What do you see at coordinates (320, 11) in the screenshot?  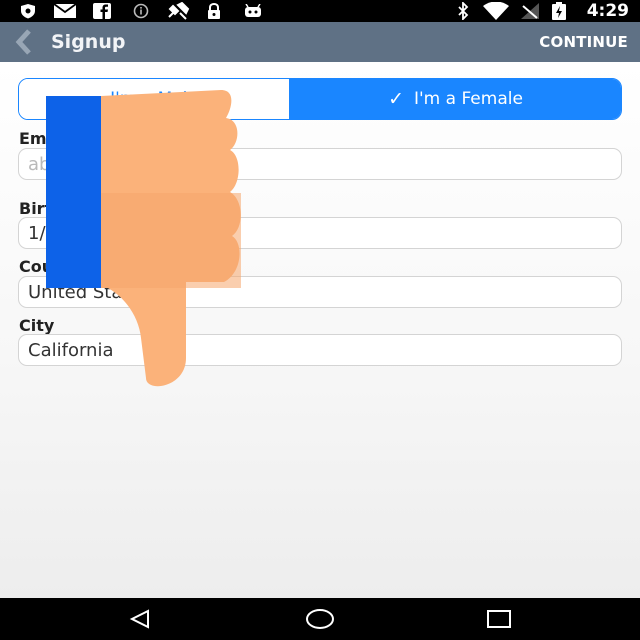 I see `status-bar: 4:29` at bounding box center [320, 11].